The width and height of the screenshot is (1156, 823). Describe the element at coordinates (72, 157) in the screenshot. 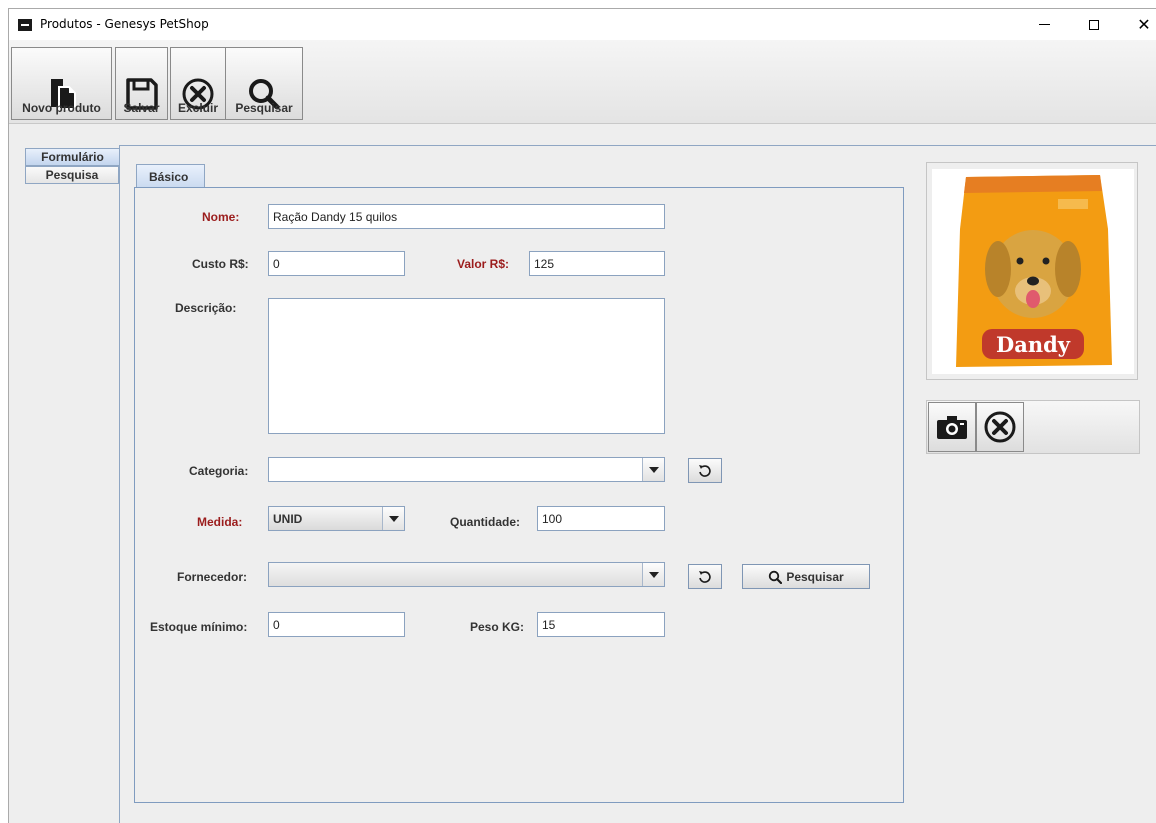

I see `tab-formulario: Formulário` at that location.